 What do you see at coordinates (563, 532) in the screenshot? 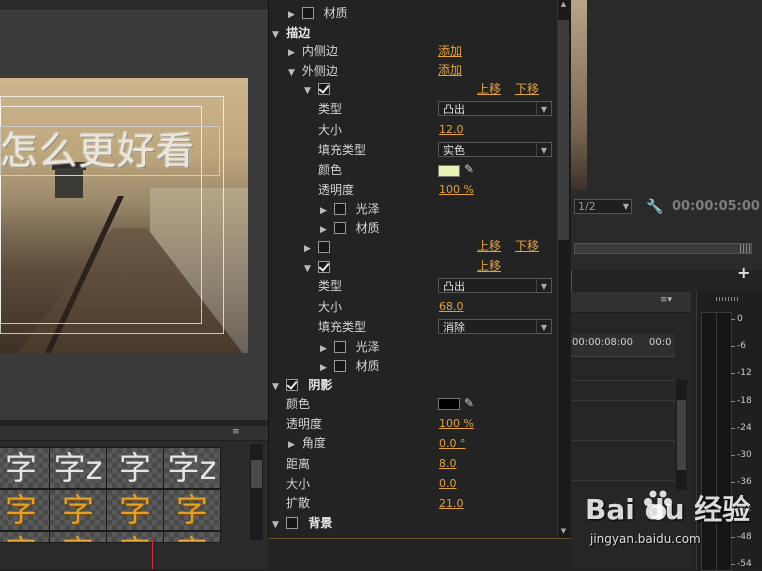
I see `scroll-down-arrow-icon: ▼` at bounding box center [563, 532].